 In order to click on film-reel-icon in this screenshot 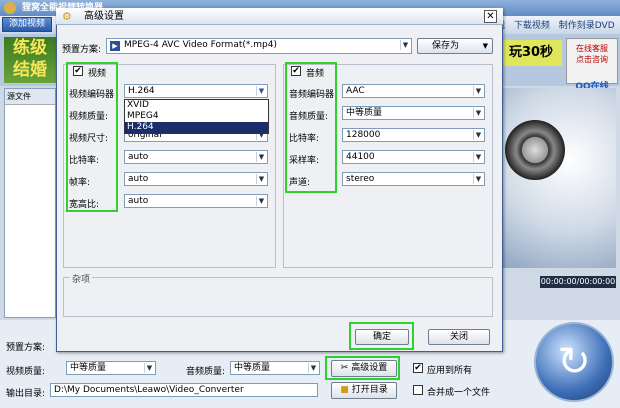, I will do `click(535, 150)`.